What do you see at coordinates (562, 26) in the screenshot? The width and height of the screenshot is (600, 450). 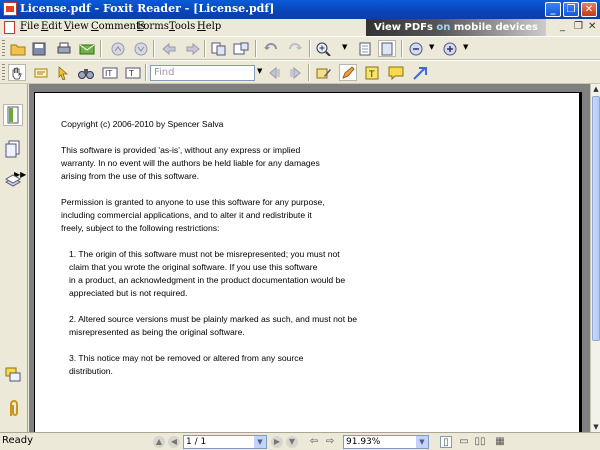 I see `doc-minimize-button: _` at bounding box center [562, 26].